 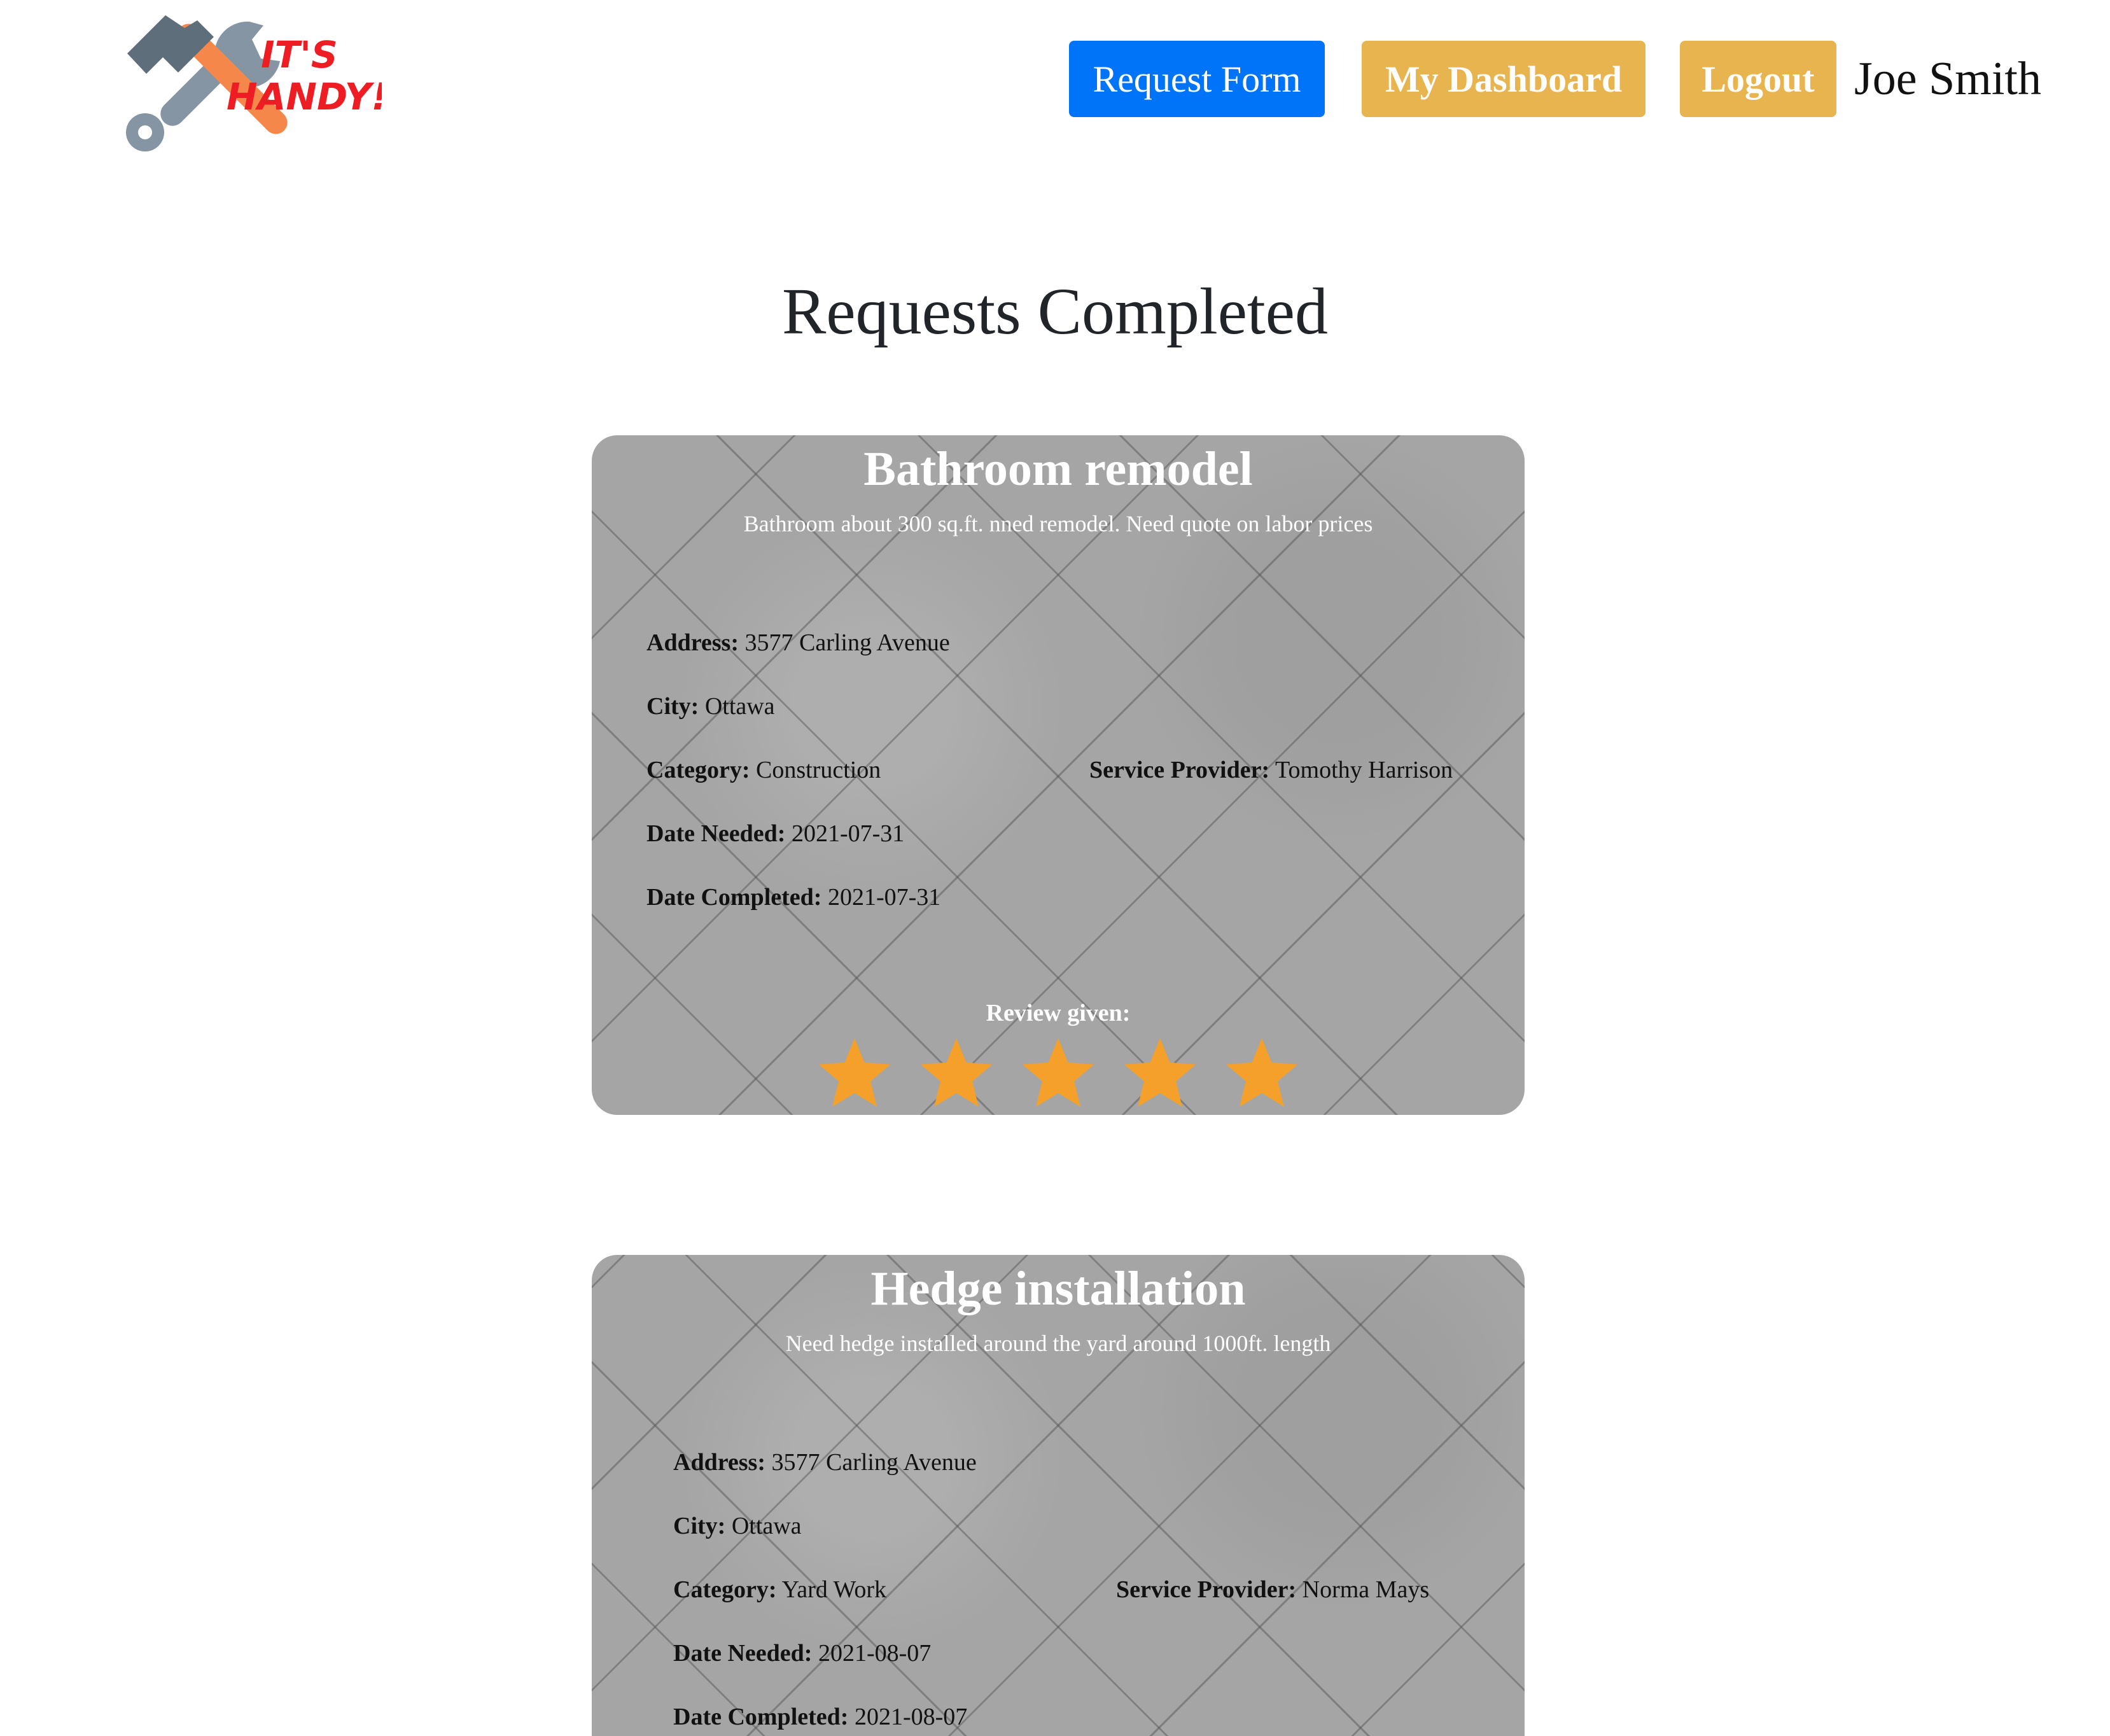 What do you see at coordinates (304, 96) in the screenshot?
I see `logo-text-line2: HANDY!` at bounding box center [304, 96].